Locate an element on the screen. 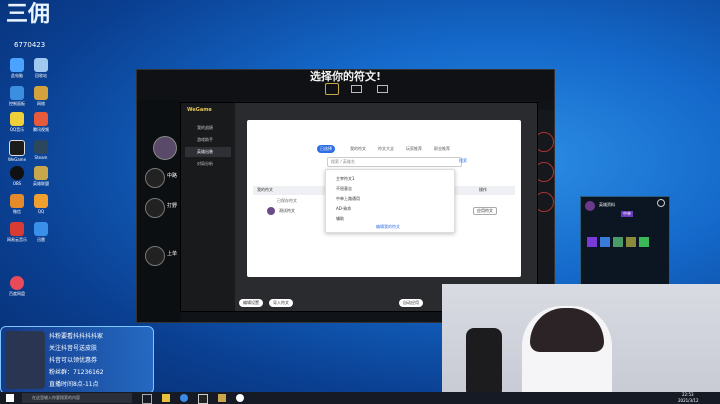  wechat-icon is located at coordinates (17, 201).